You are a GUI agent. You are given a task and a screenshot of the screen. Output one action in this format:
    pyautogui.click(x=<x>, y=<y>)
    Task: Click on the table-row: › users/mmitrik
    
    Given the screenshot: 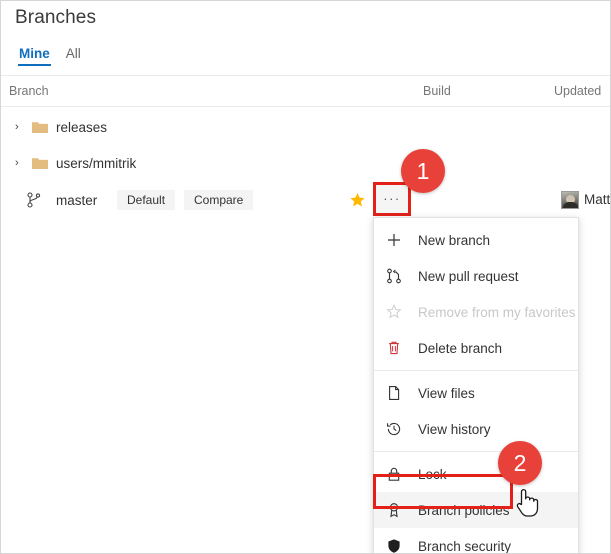 What is the action you would take?
    pyautogui.click(x=305, y=163)
    